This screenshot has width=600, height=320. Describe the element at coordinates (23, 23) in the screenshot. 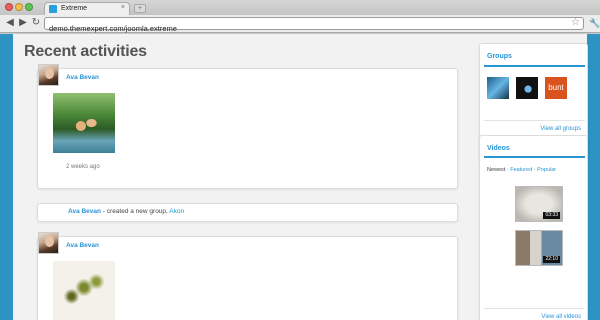

I see `forward-icon: ▶` at that location.